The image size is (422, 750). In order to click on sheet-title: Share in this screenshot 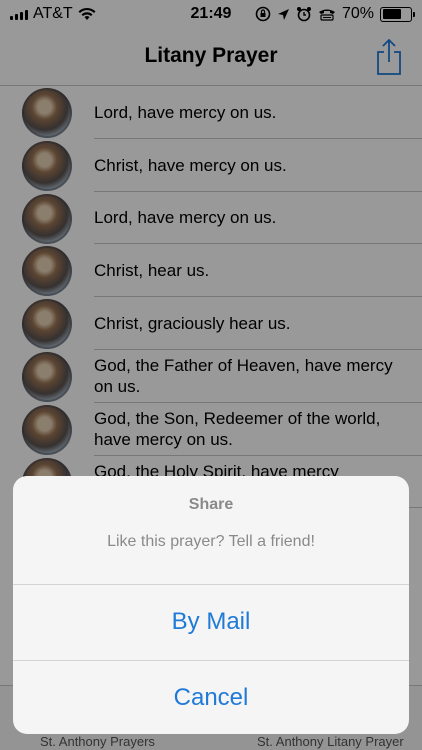, I will do `click(211, 504)`.